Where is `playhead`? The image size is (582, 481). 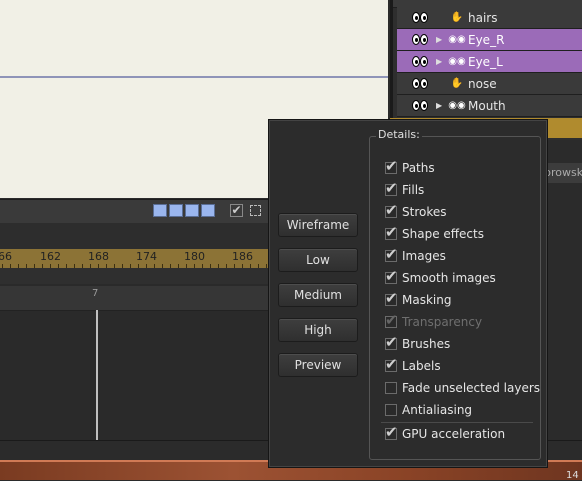 playhead is located at coordinates (97, 375).